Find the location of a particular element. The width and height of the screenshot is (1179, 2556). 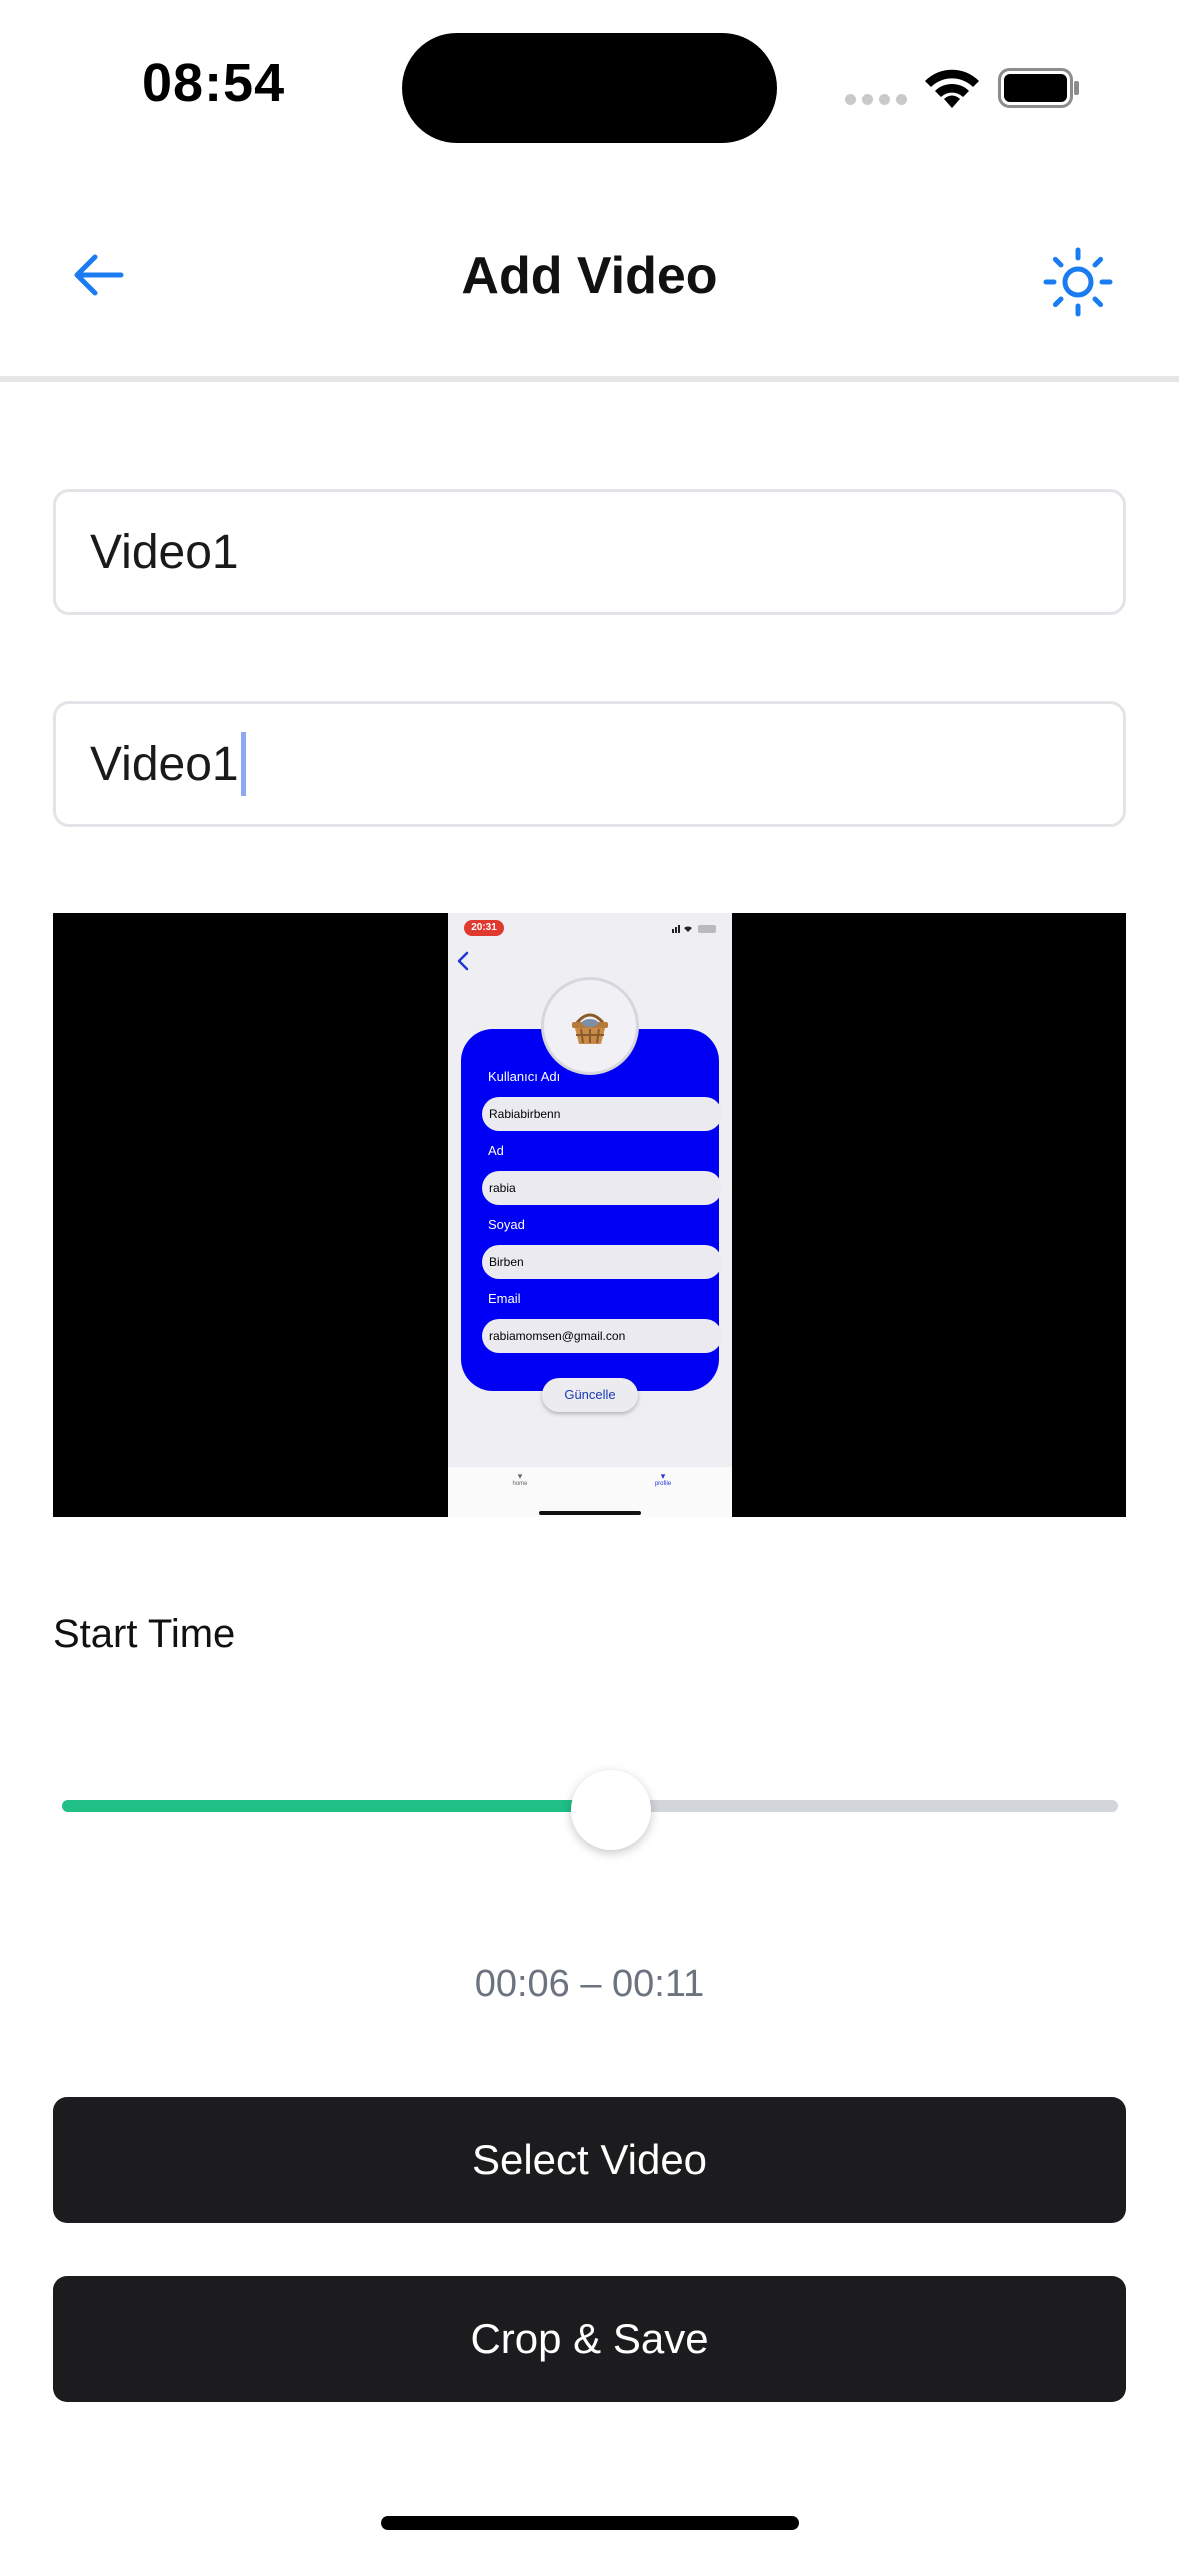

preview-input: rabia is located at coordinates (602, 1188).